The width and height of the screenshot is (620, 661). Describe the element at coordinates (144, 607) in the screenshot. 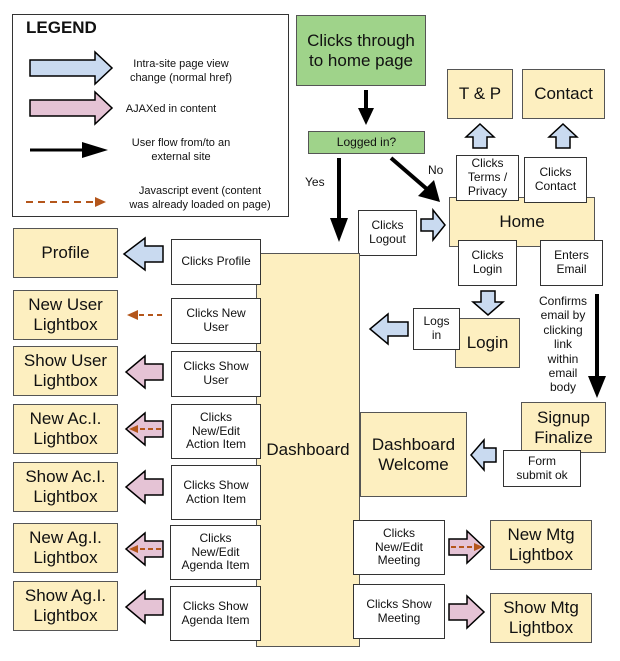

I see `arrow-to-show-agenda-item` at that location.